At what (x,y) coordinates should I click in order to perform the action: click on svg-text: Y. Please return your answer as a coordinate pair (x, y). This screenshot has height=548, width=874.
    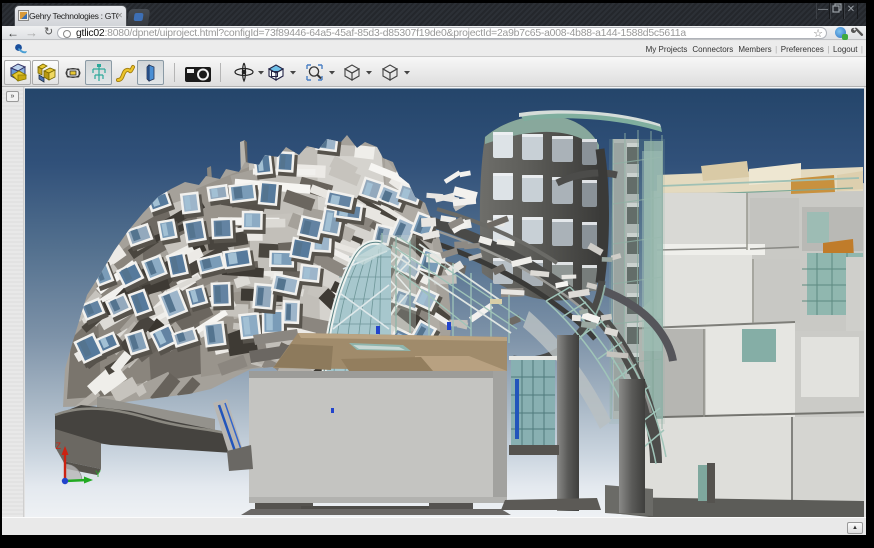
    Looking at the image, I should click on (98, 474).